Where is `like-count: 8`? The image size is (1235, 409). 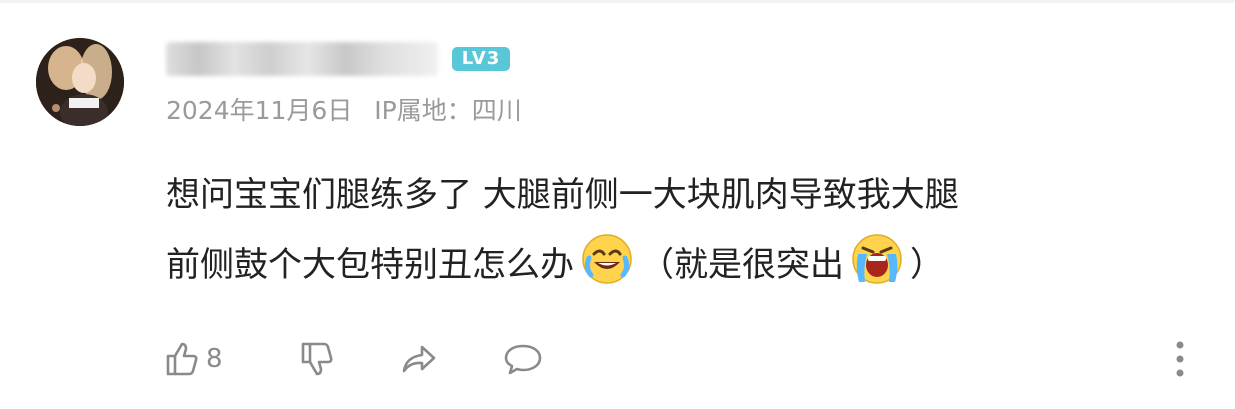
like-count: 8 is located at coordinates (214, 359).